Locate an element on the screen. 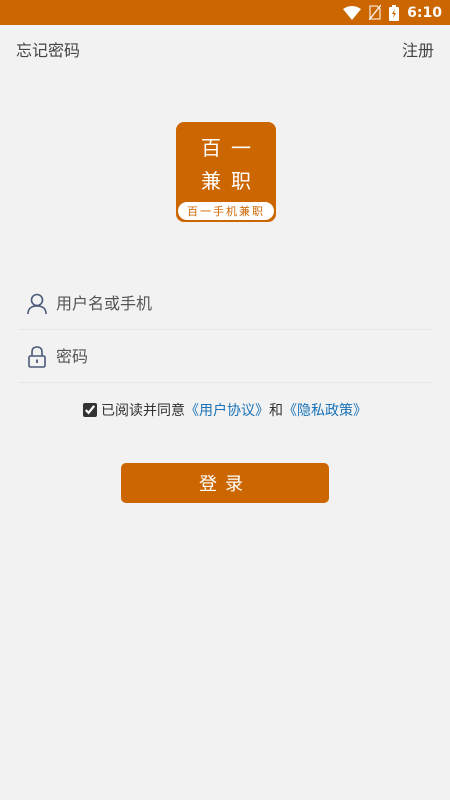 The height and width of the screenshot is (800, 450). register-link: 注册 is located at coordinates (418, 49).